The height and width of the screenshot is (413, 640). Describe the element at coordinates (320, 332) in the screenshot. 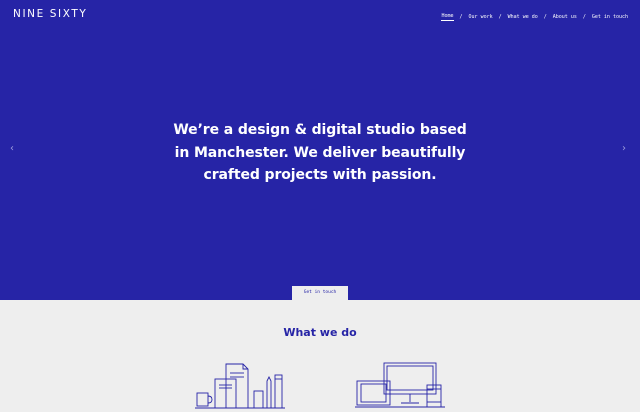

I see `section-title: What we do` at that location.